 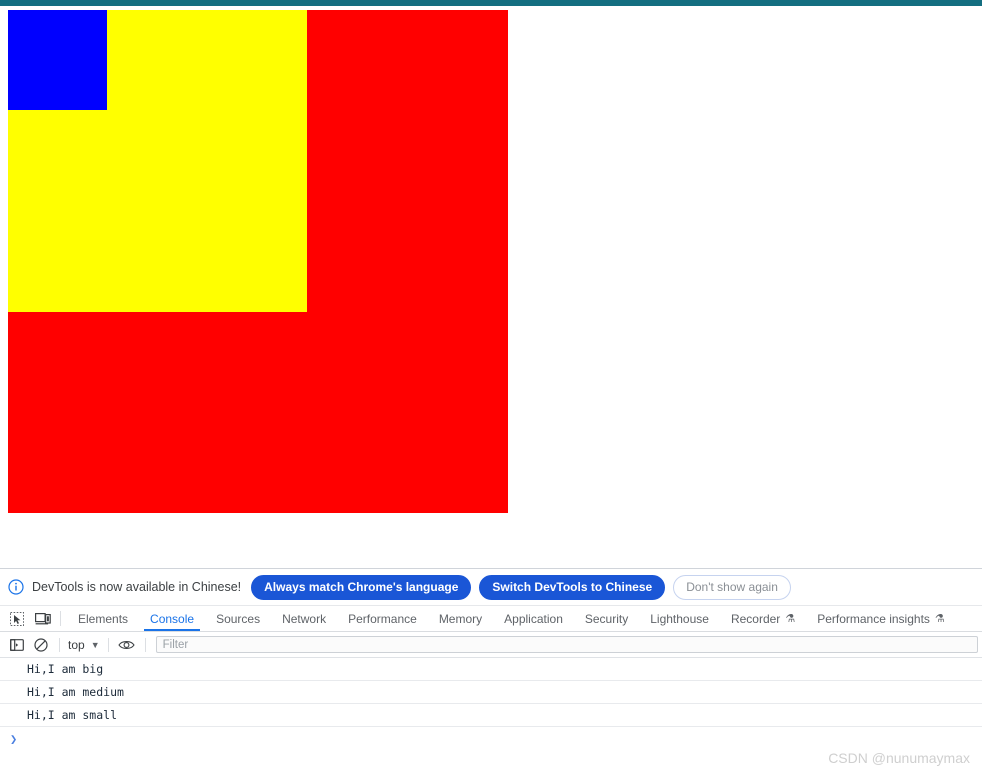 I want to click on chevron-down-icon: ▼, so click(x=95, y=644).